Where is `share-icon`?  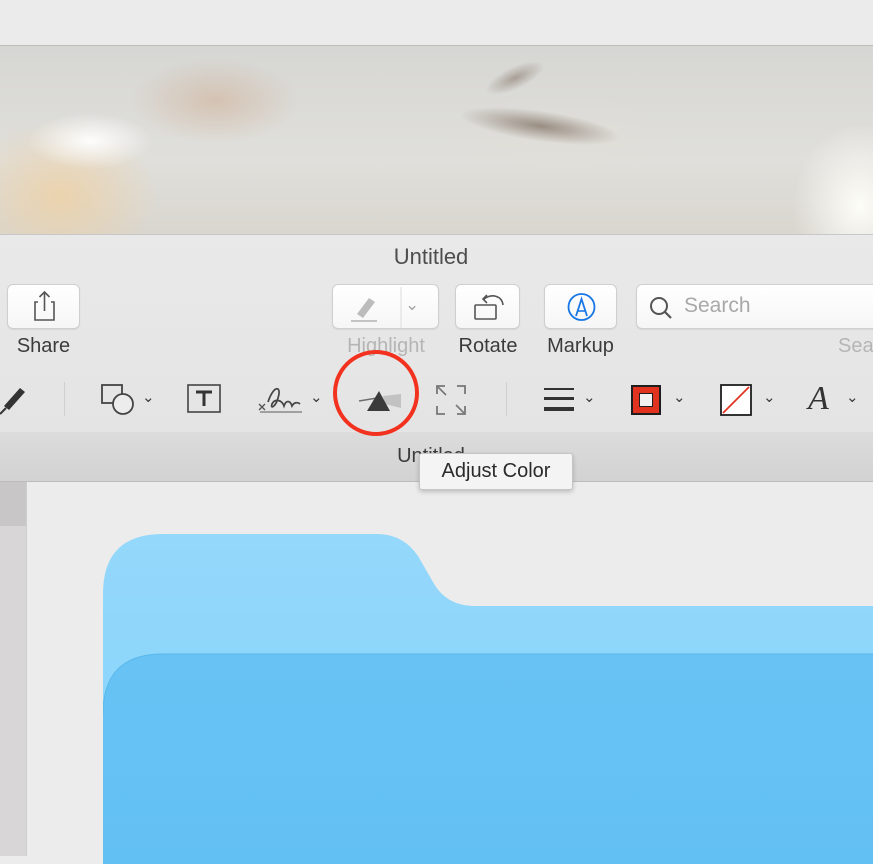 share-icon is located at coordinates (44, 305).